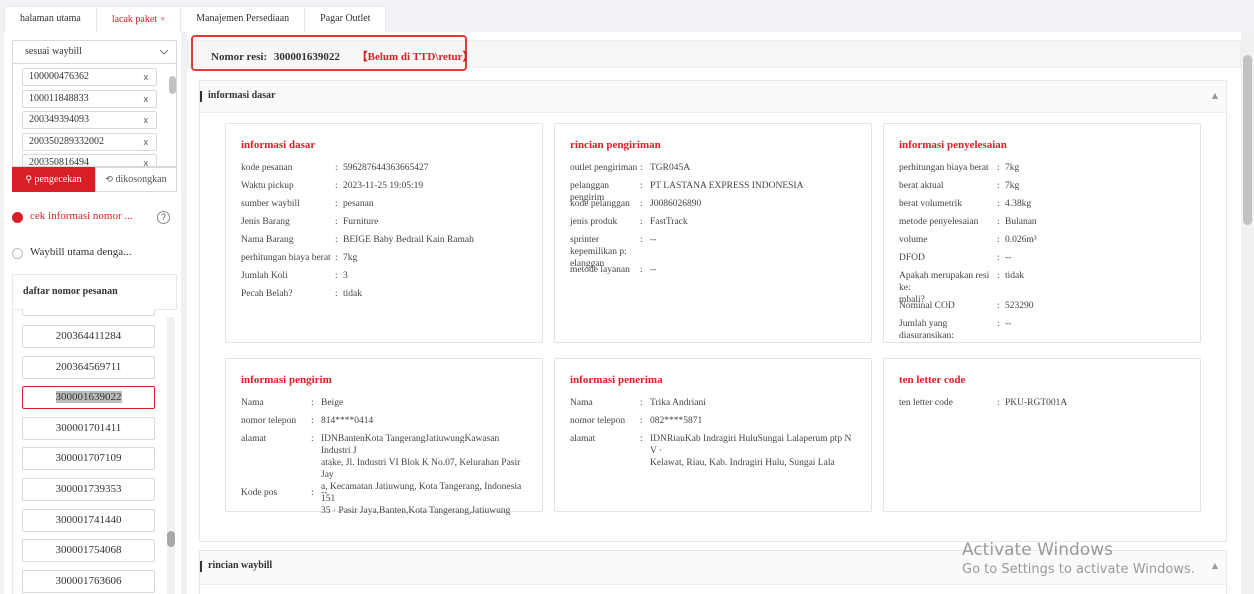  What do you see at coordinates (88, 398) in the screenshot?
I see `list-item: 300001639022` at bounding box center [88, 398].